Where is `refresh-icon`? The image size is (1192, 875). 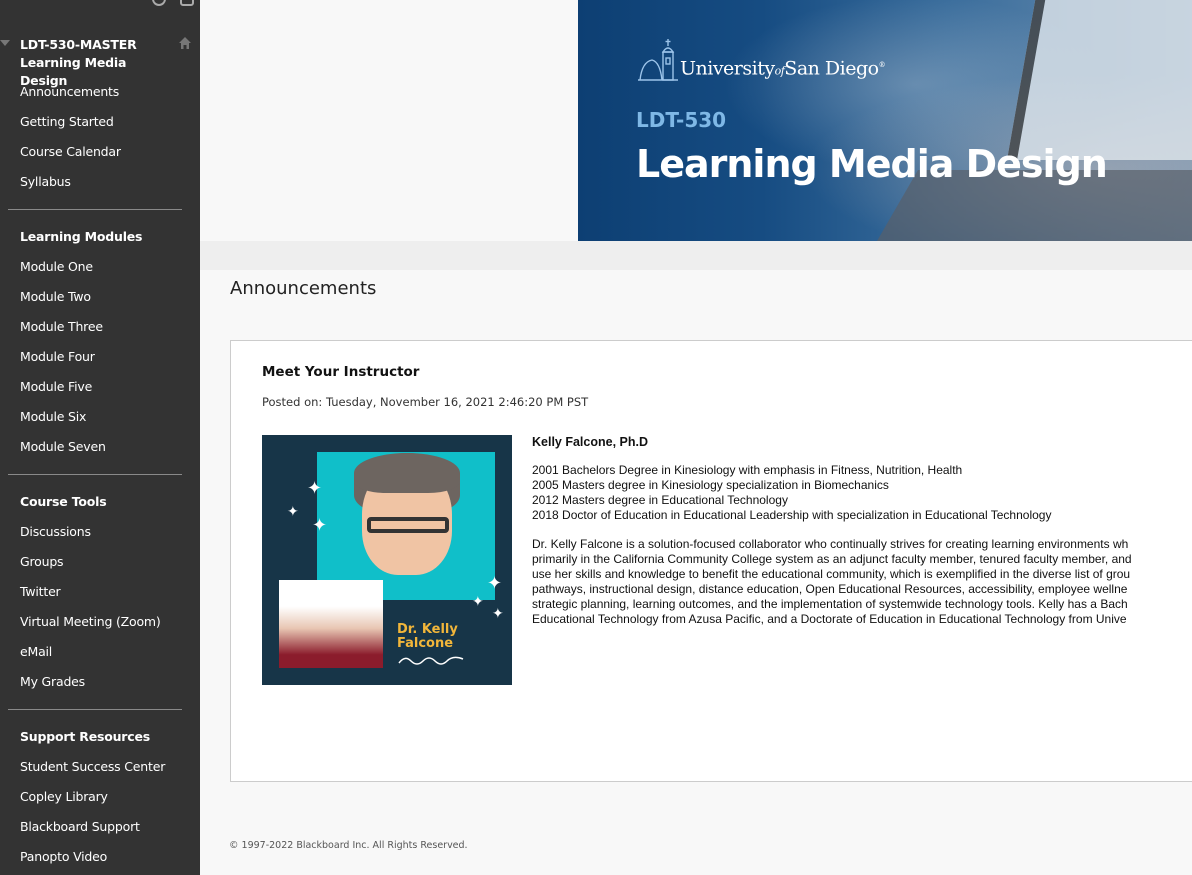
refresh-icon is located at coordinates (159, 3).